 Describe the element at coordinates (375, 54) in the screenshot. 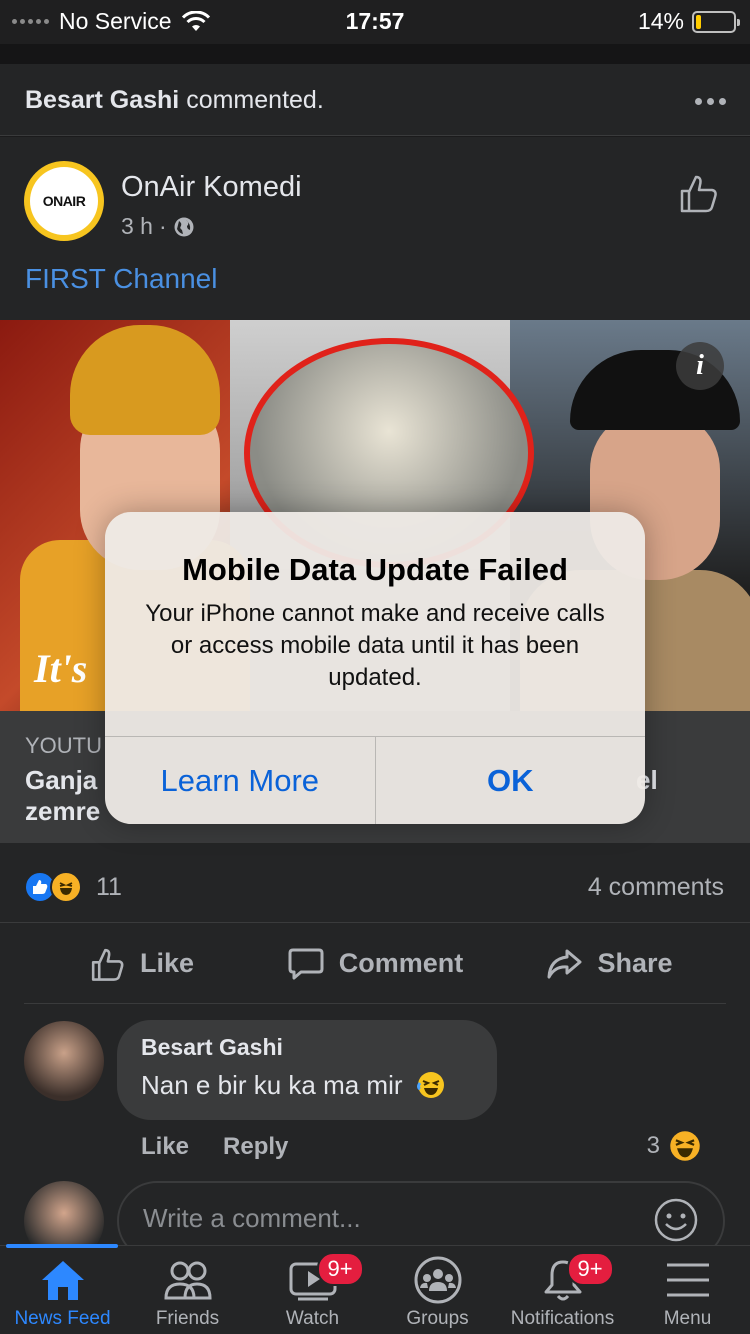

I see `header-band` at that location.